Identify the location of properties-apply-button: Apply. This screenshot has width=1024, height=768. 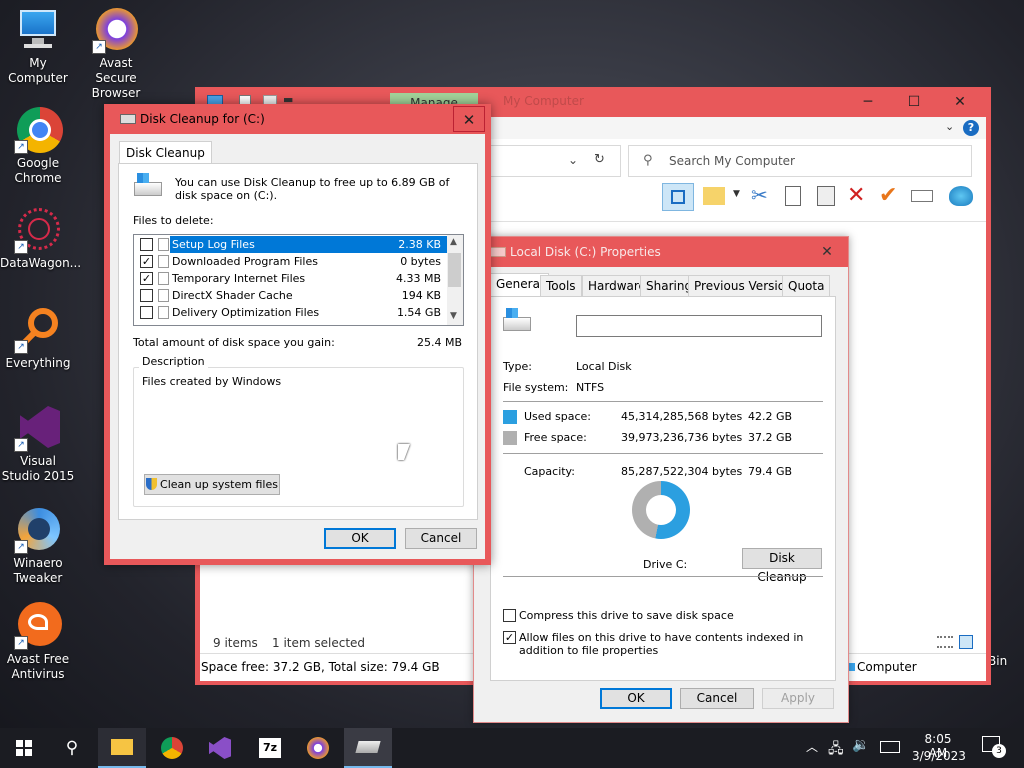
(798, 698).